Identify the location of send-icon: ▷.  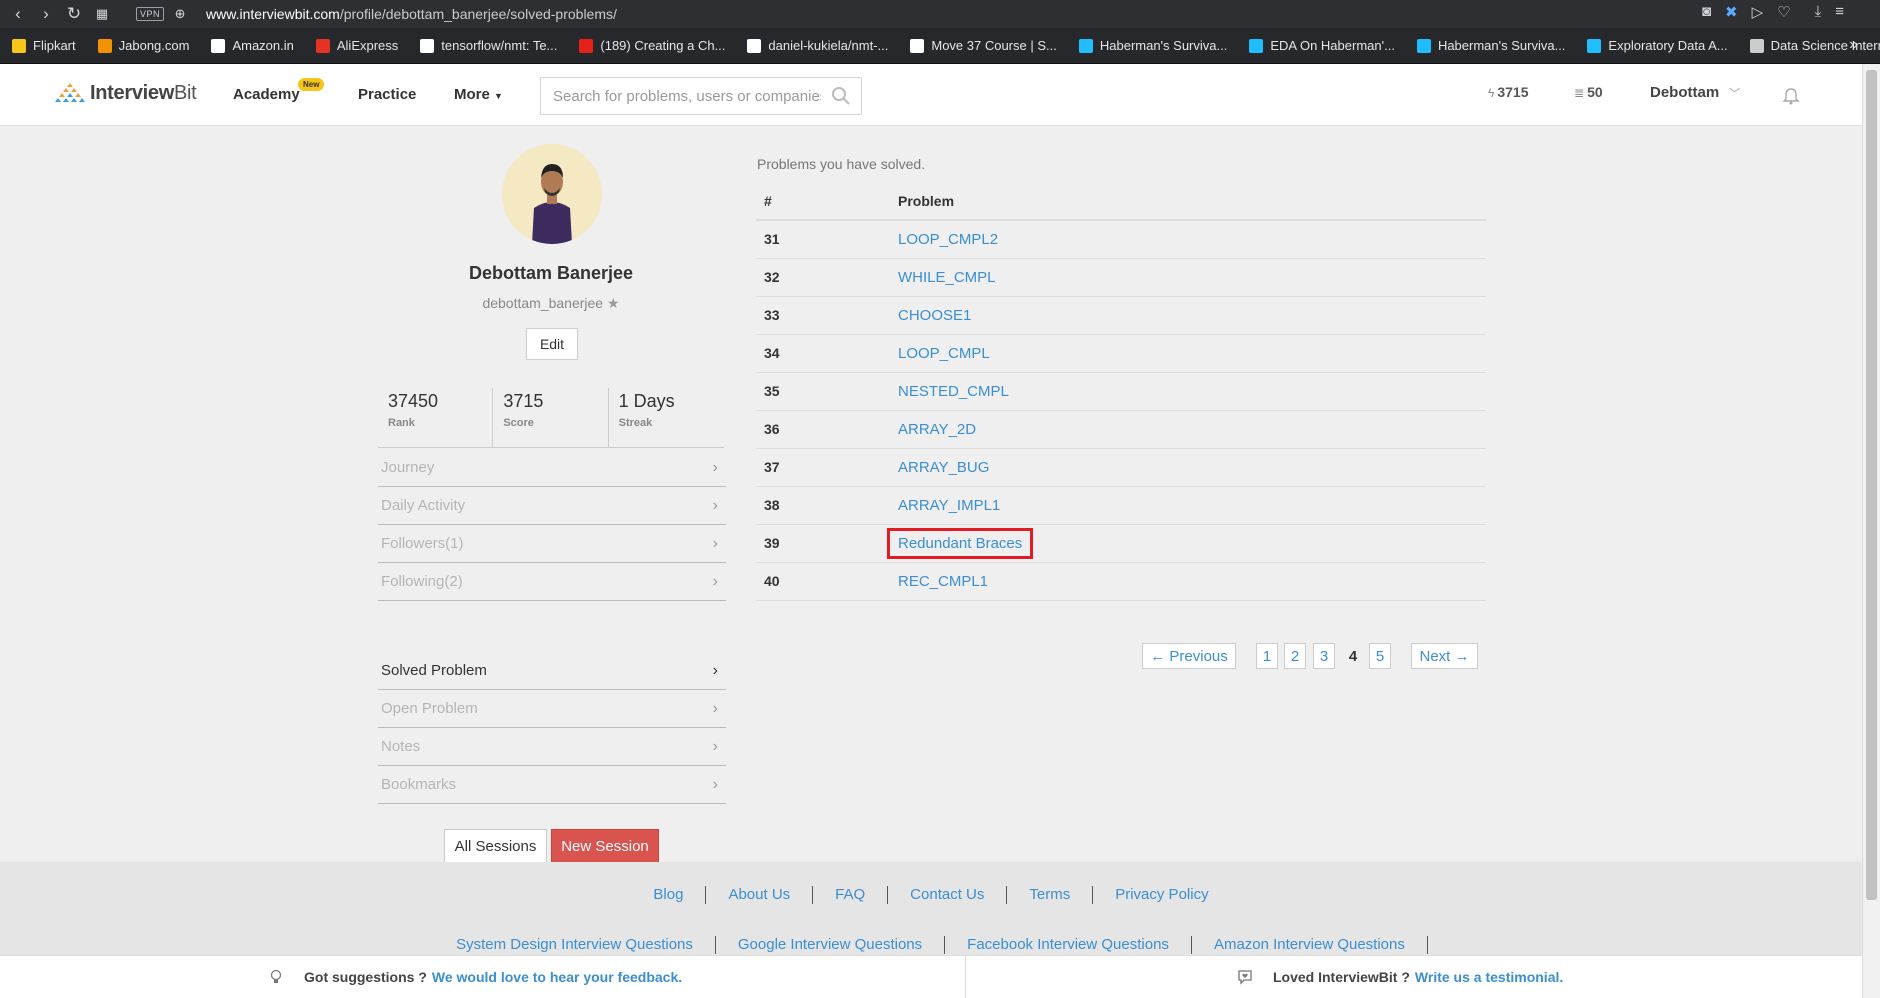
(1758, 12).